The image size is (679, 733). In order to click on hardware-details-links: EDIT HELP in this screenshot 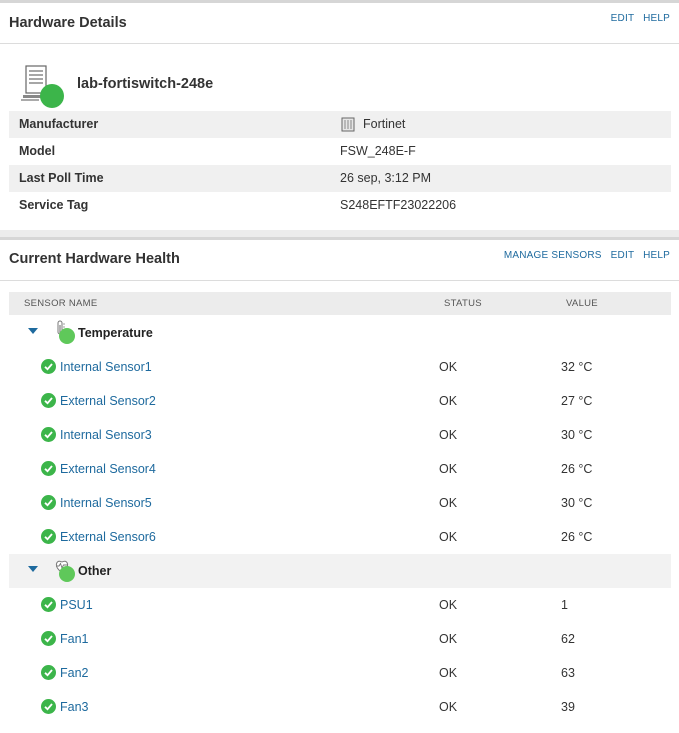, I will do `click(637, 18)`.